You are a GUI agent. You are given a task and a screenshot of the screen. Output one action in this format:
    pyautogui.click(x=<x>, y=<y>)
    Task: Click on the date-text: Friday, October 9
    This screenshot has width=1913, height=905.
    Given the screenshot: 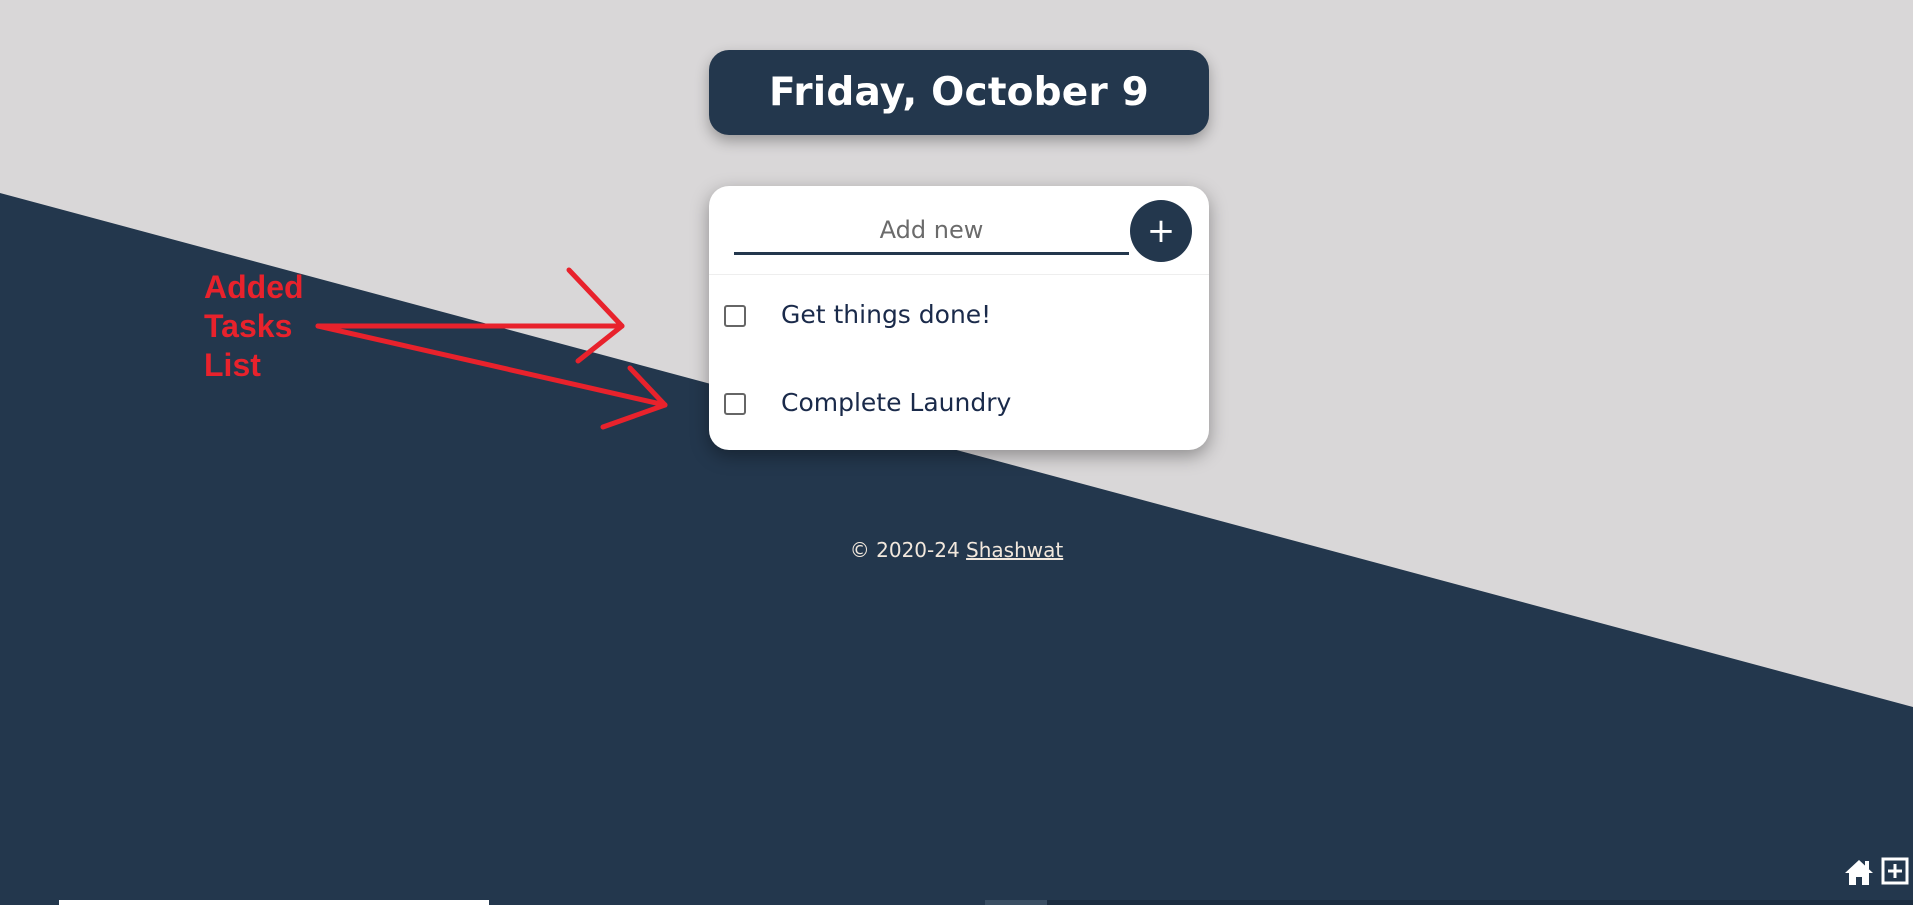 What is the action you would take?
    pyautogui.click(x=959, y=92)
    